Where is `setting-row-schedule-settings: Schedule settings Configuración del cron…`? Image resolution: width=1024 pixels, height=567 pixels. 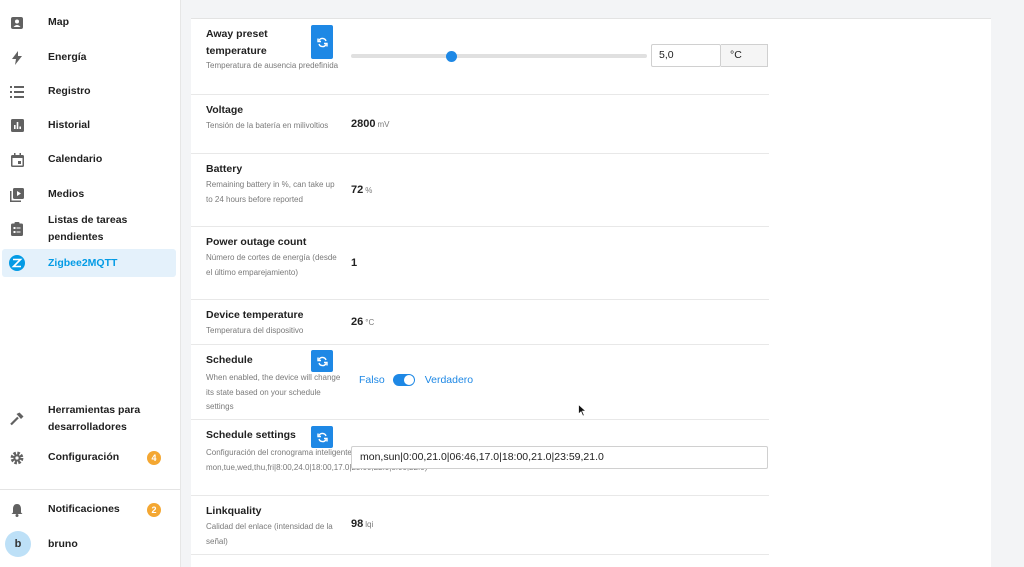 setting-row-schedule-settings: Schedule settings Configuración del cron… is located at coordinates (480, 458).